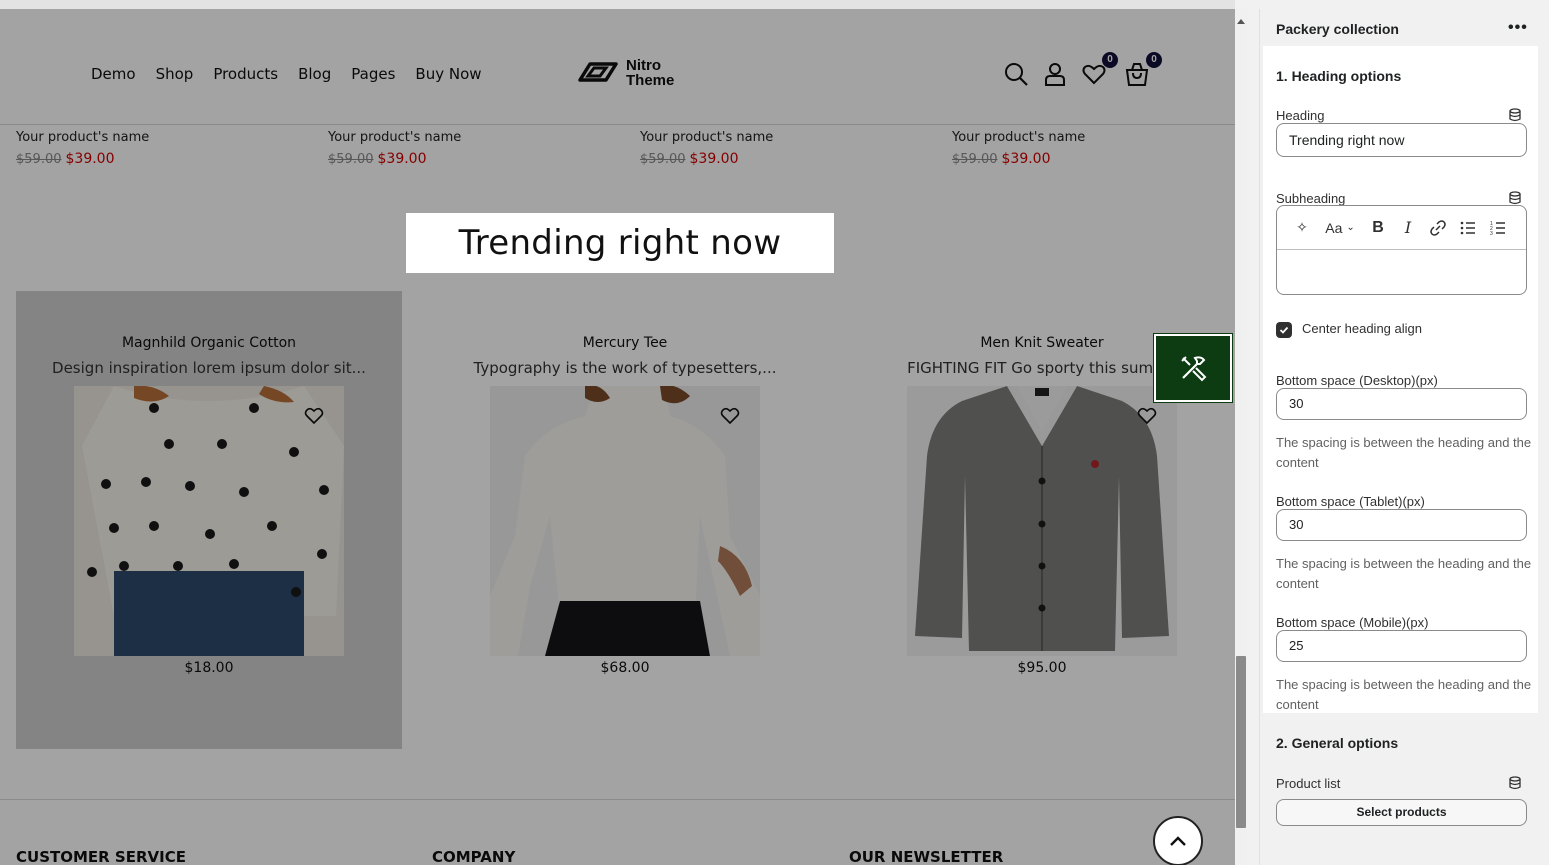 Image resolution: width=1549 pixels, height=865 pixels. Describe the element at coordinates (926, 856) in the screenshot. I see `footer-newsletter-heading: OUR NEWSLETTER` at that location.